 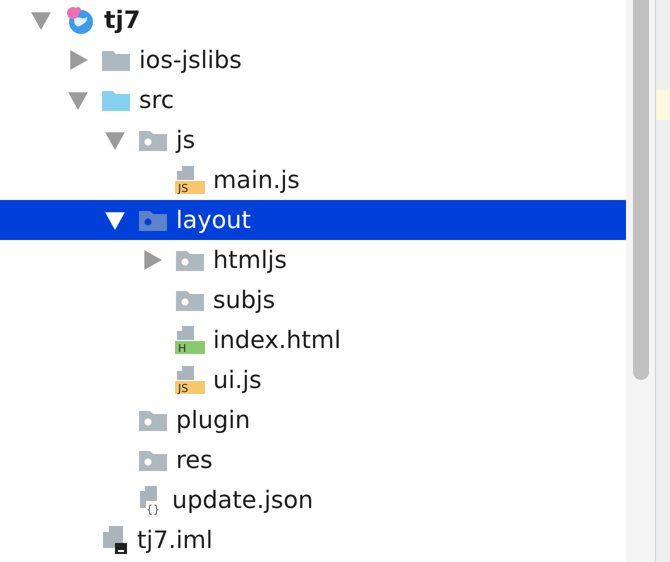 I want to click on tree-item: ios-jslibs, so click(x=313, y=60).